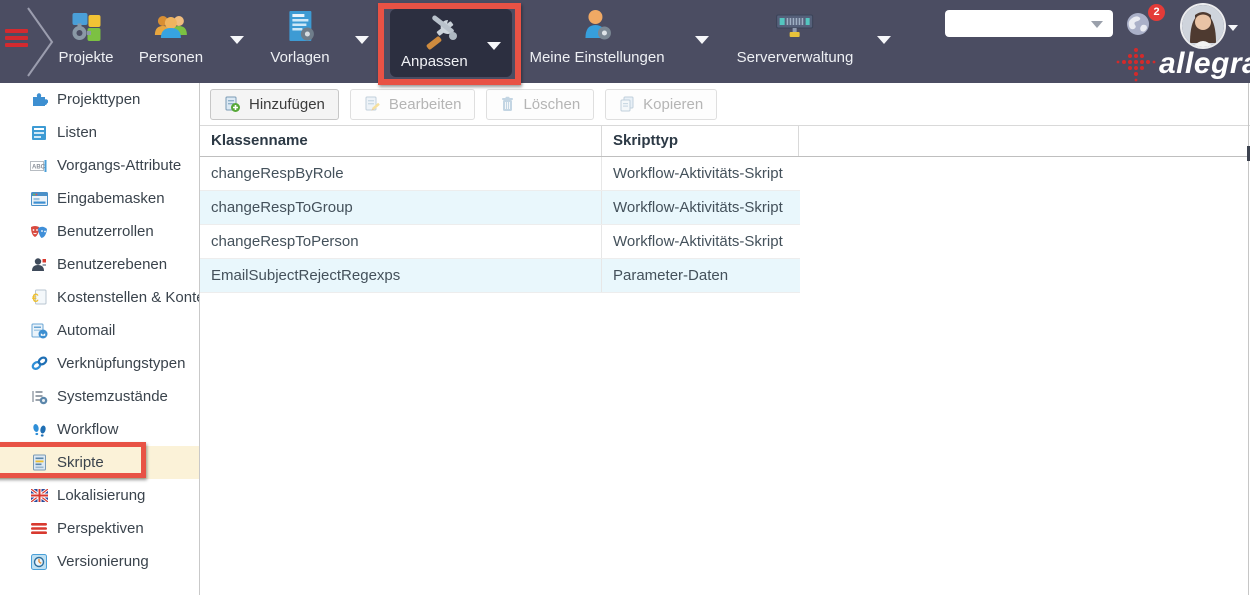 The width and height of the screenshot is (1250, 595). I want to click on nav-label: Personen, so click(171, 57).